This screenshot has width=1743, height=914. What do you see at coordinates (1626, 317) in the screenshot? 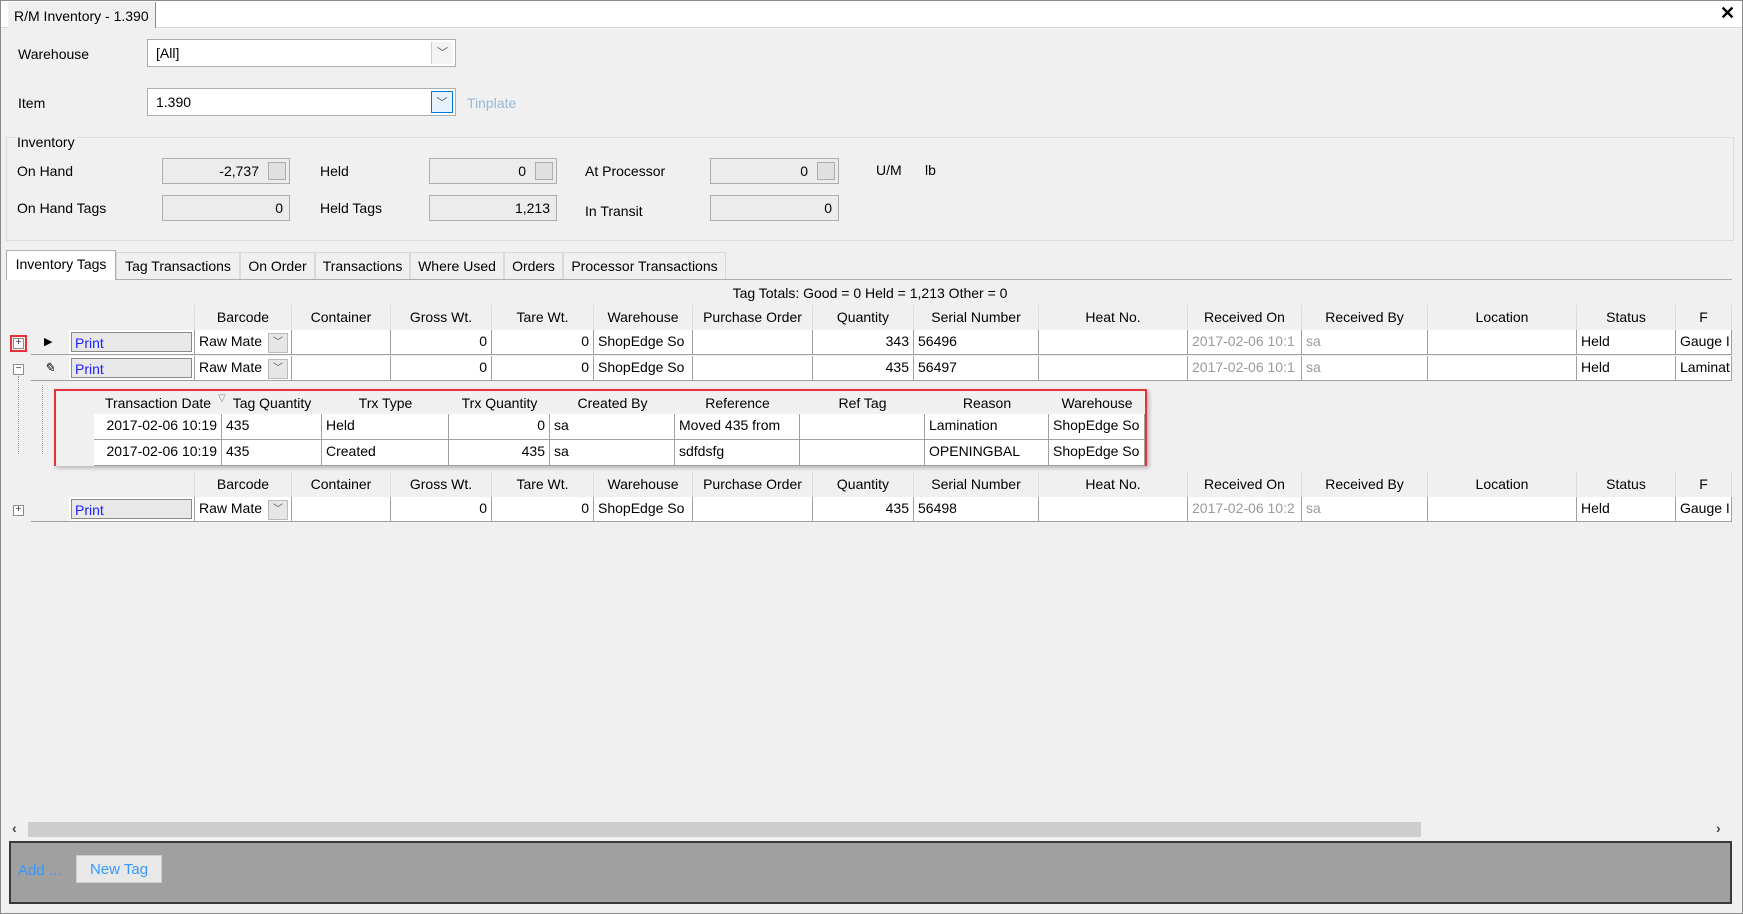
I see `main-col-status: Status` at bounding box center [1626, 317].